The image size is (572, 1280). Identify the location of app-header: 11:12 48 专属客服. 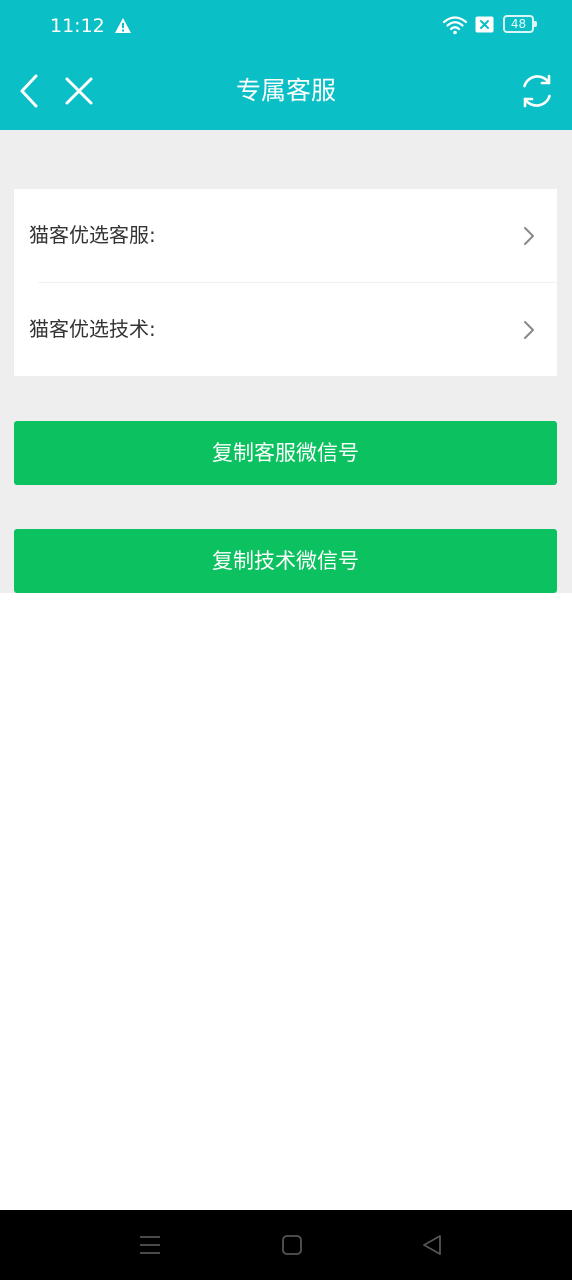
(286, 65).